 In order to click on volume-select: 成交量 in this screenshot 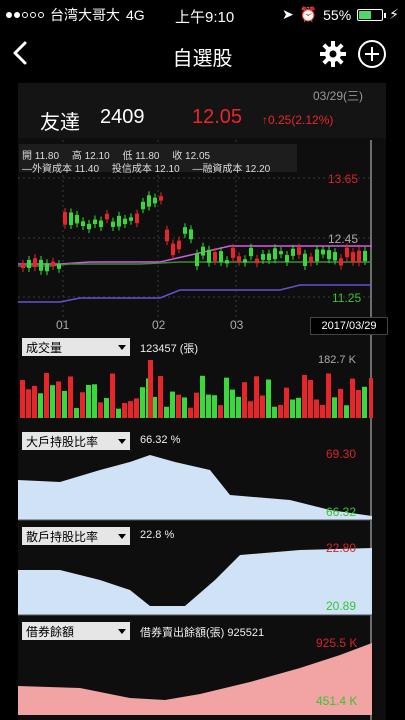, I will do `click(76, 347)`.